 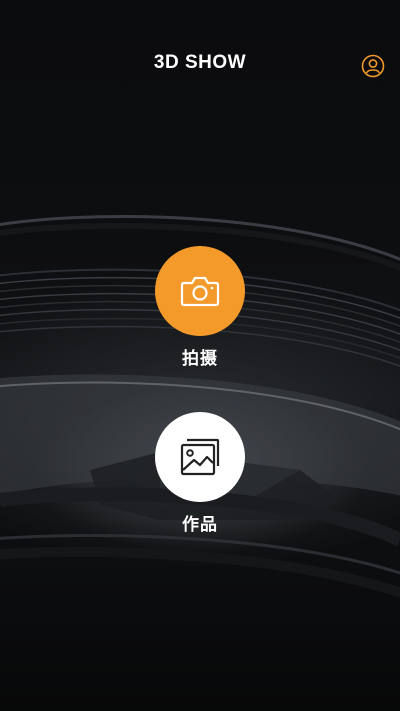 I want to click on gallery-icon, so click(x=200, y=457).